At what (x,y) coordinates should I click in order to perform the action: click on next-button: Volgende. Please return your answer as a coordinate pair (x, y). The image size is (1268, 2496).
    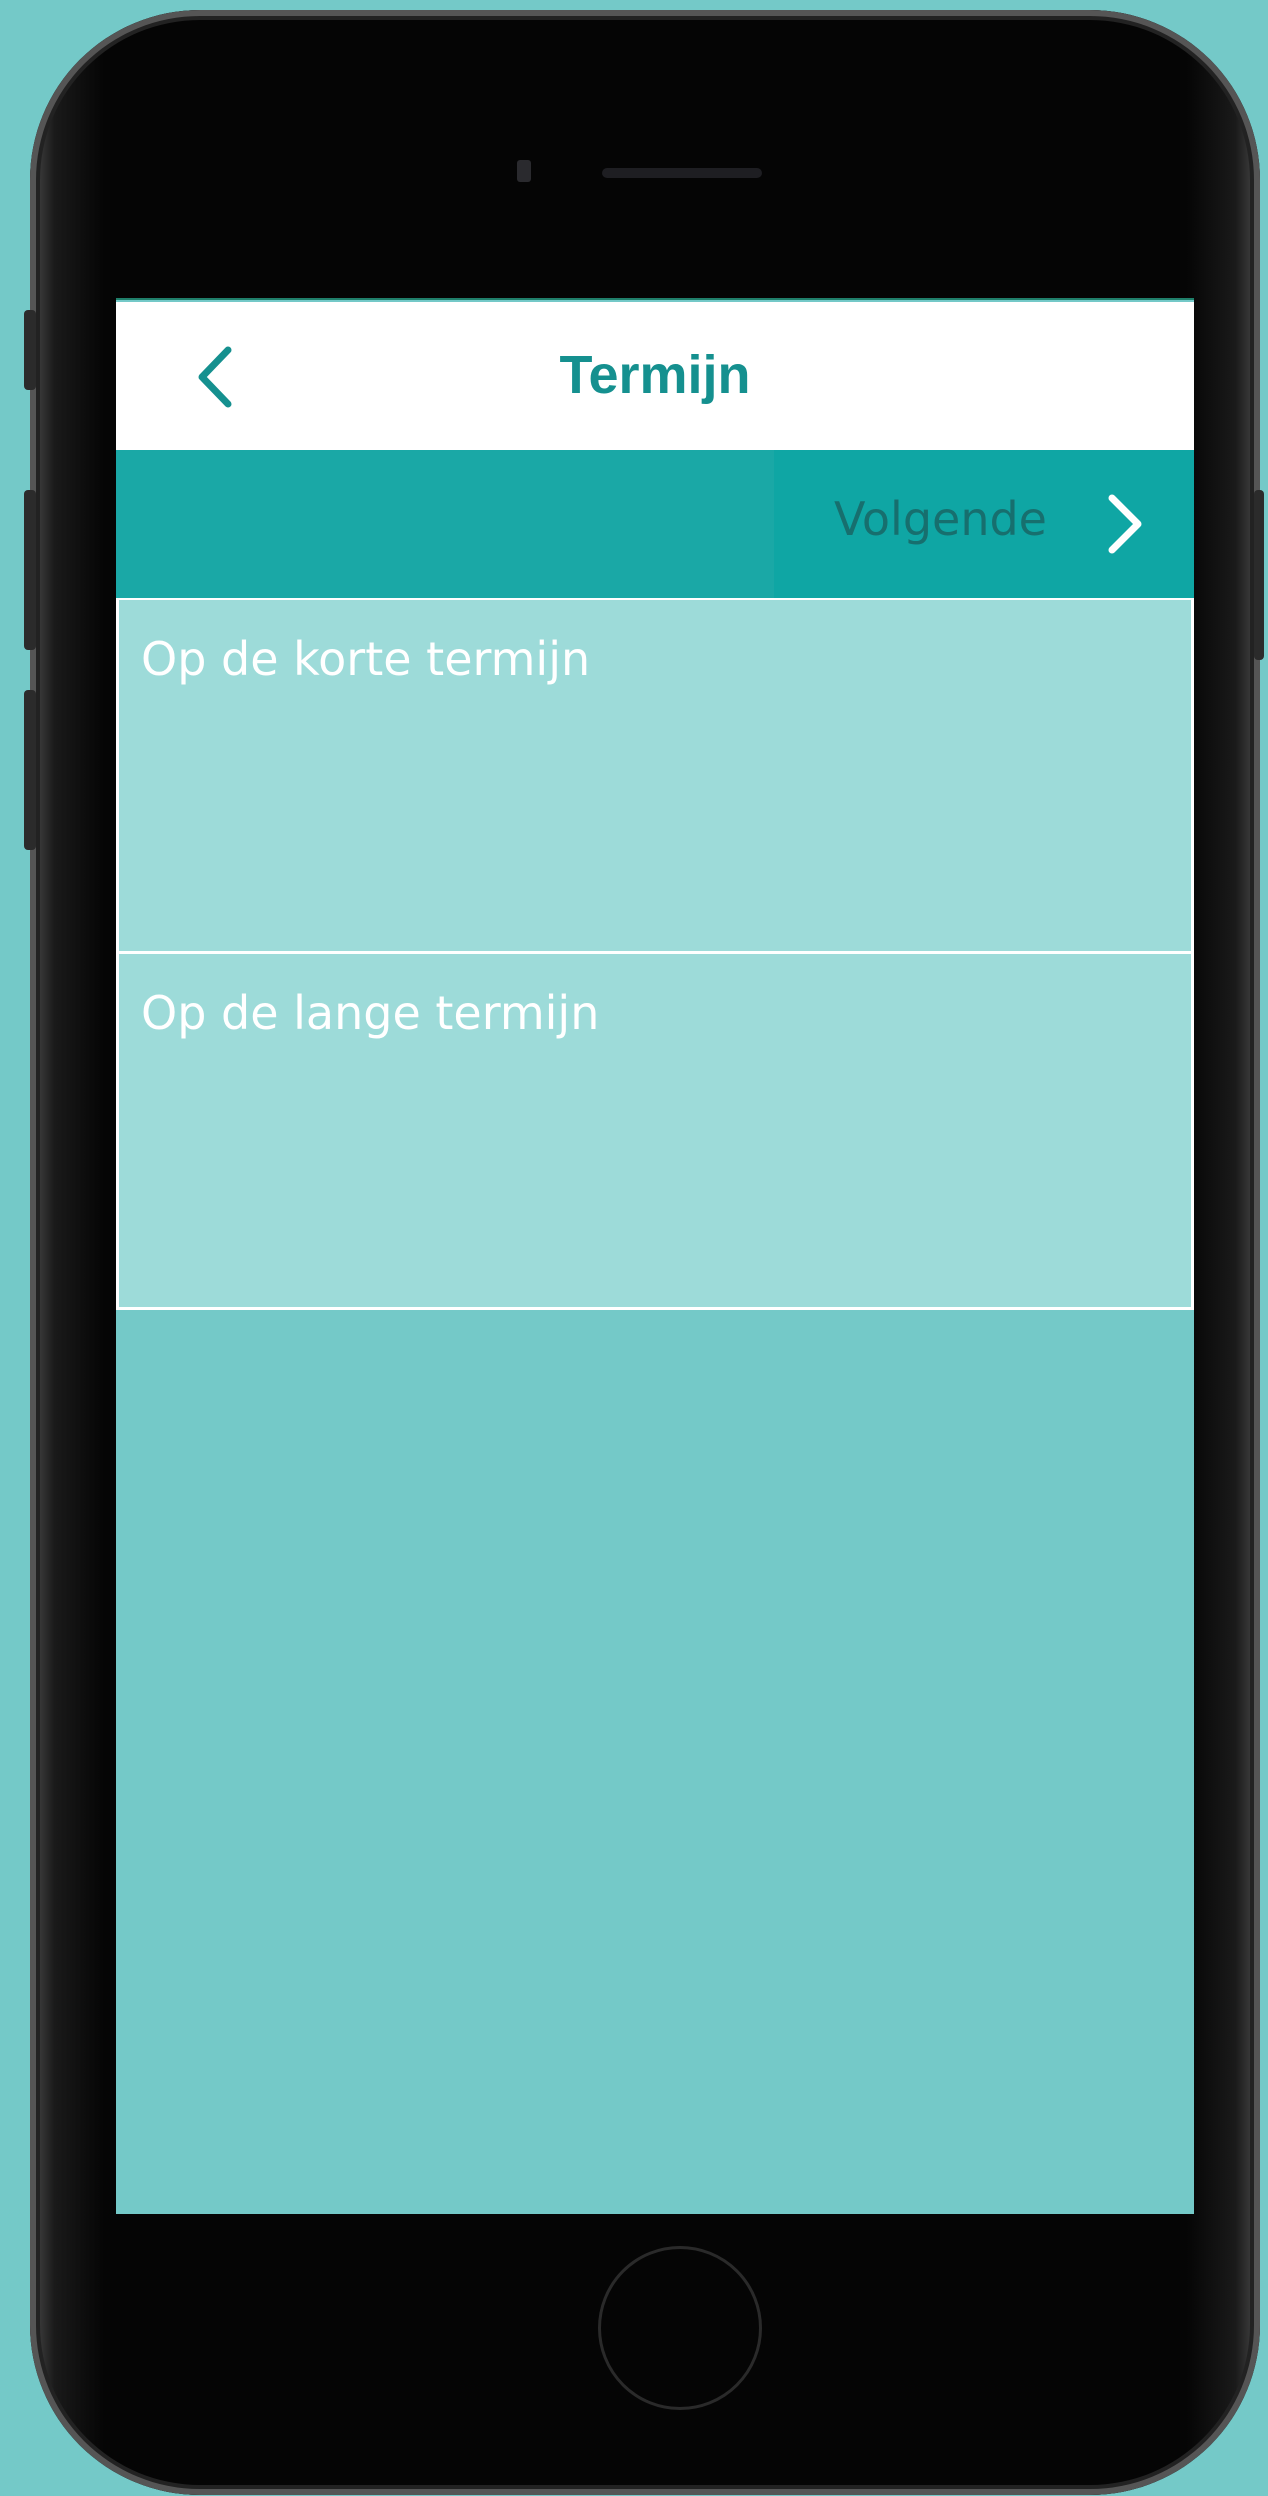
    Looking at the image, I should click on (984, 524).